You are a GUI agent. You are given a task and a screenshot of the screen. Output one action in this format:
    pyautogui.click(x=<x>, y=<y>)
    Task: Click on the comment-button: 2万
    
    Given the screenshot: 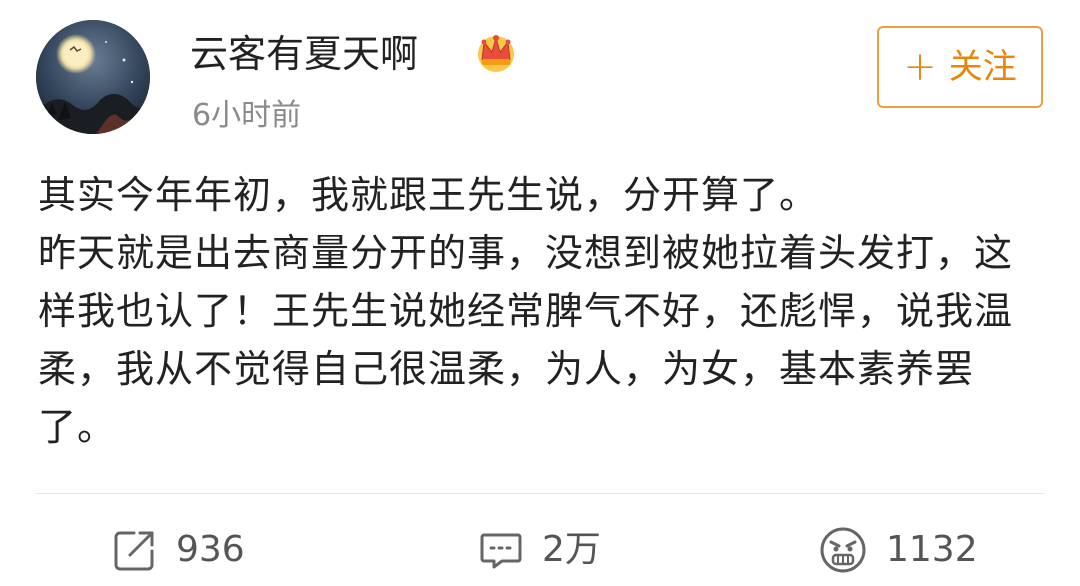 What is the action you would take?
    pyautogui.click(x=539, y=550)
    